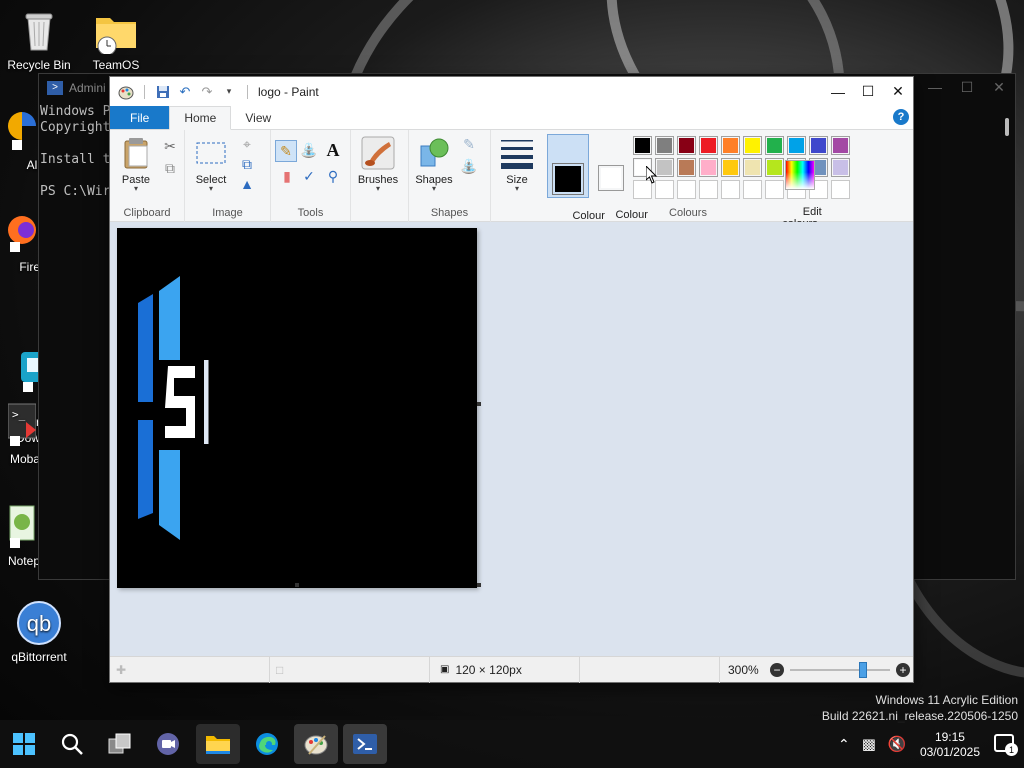 Image resolution: width=1024 pixels, height=768 pixels. What do you see at coordinates (72, 744) in the screenshot?
I see `search-button` at bounding box center [72, 744].